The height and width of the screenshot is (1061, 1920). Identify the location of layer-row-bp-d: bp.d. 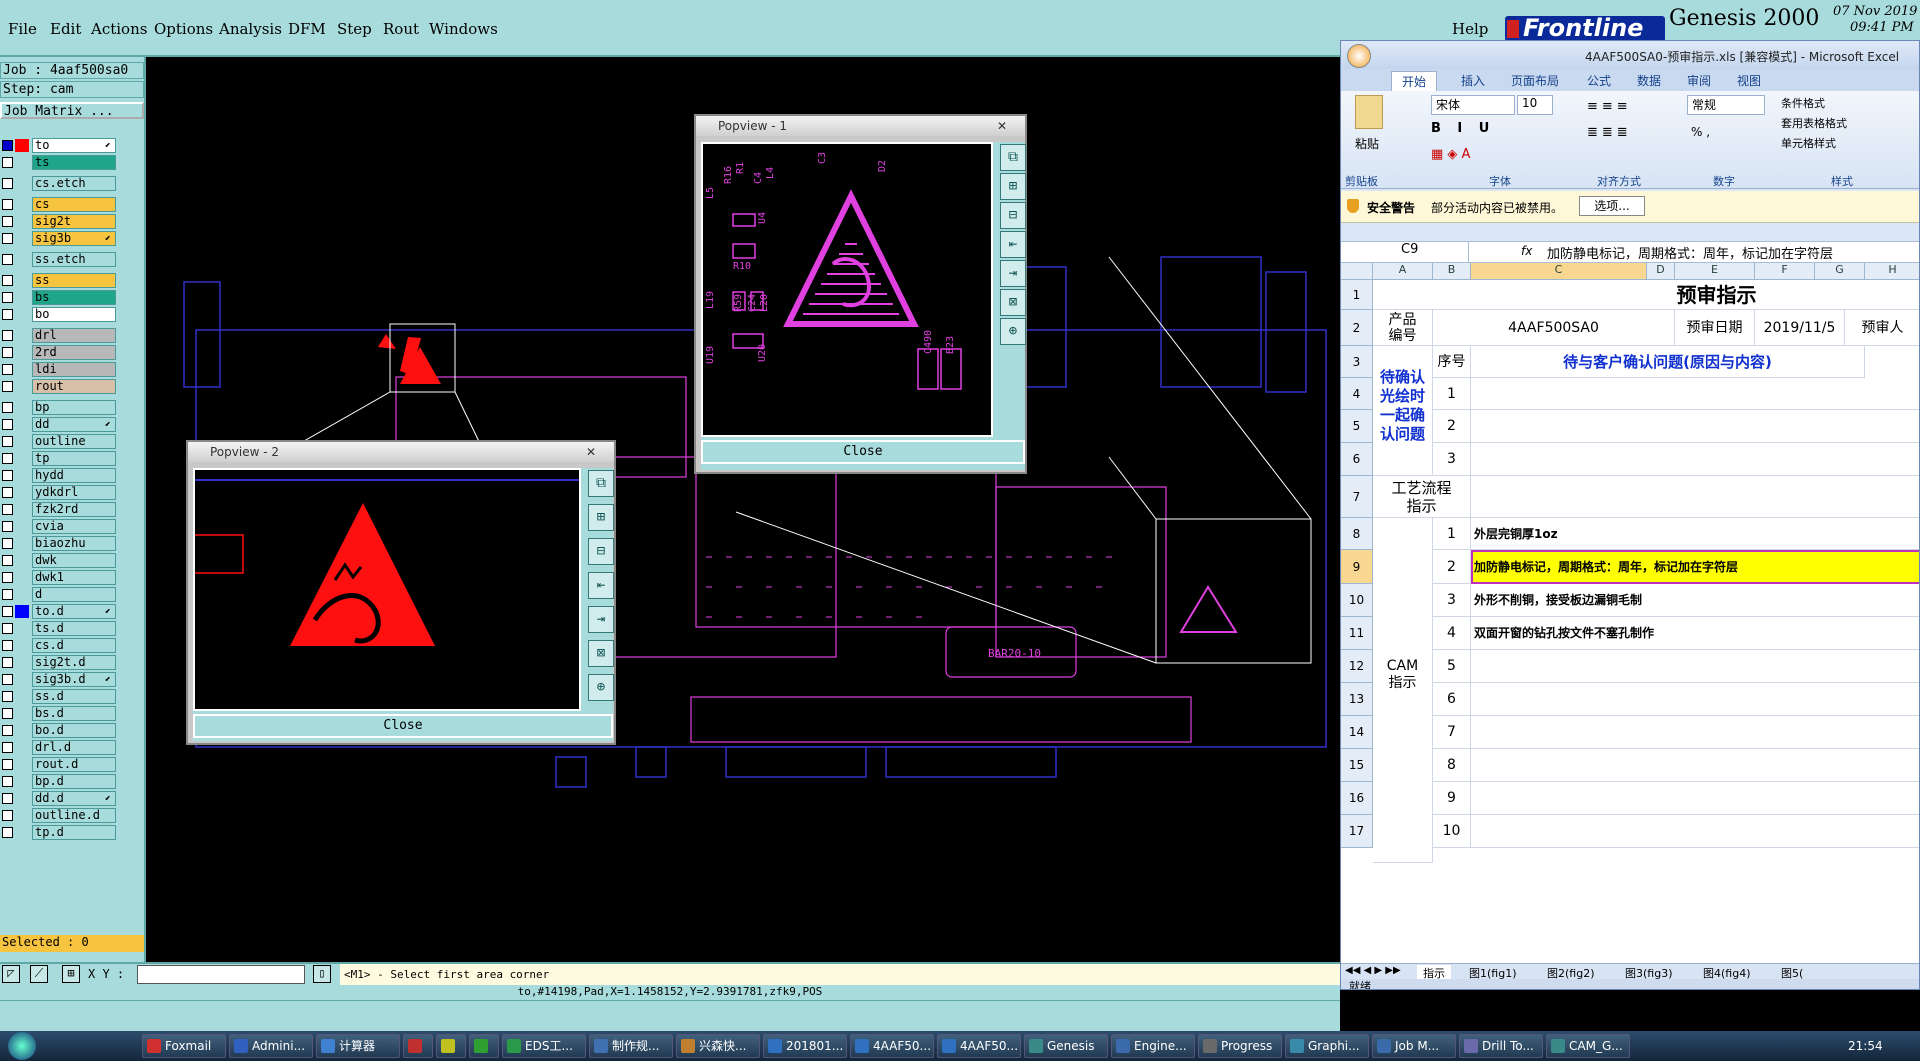
(59, 781).